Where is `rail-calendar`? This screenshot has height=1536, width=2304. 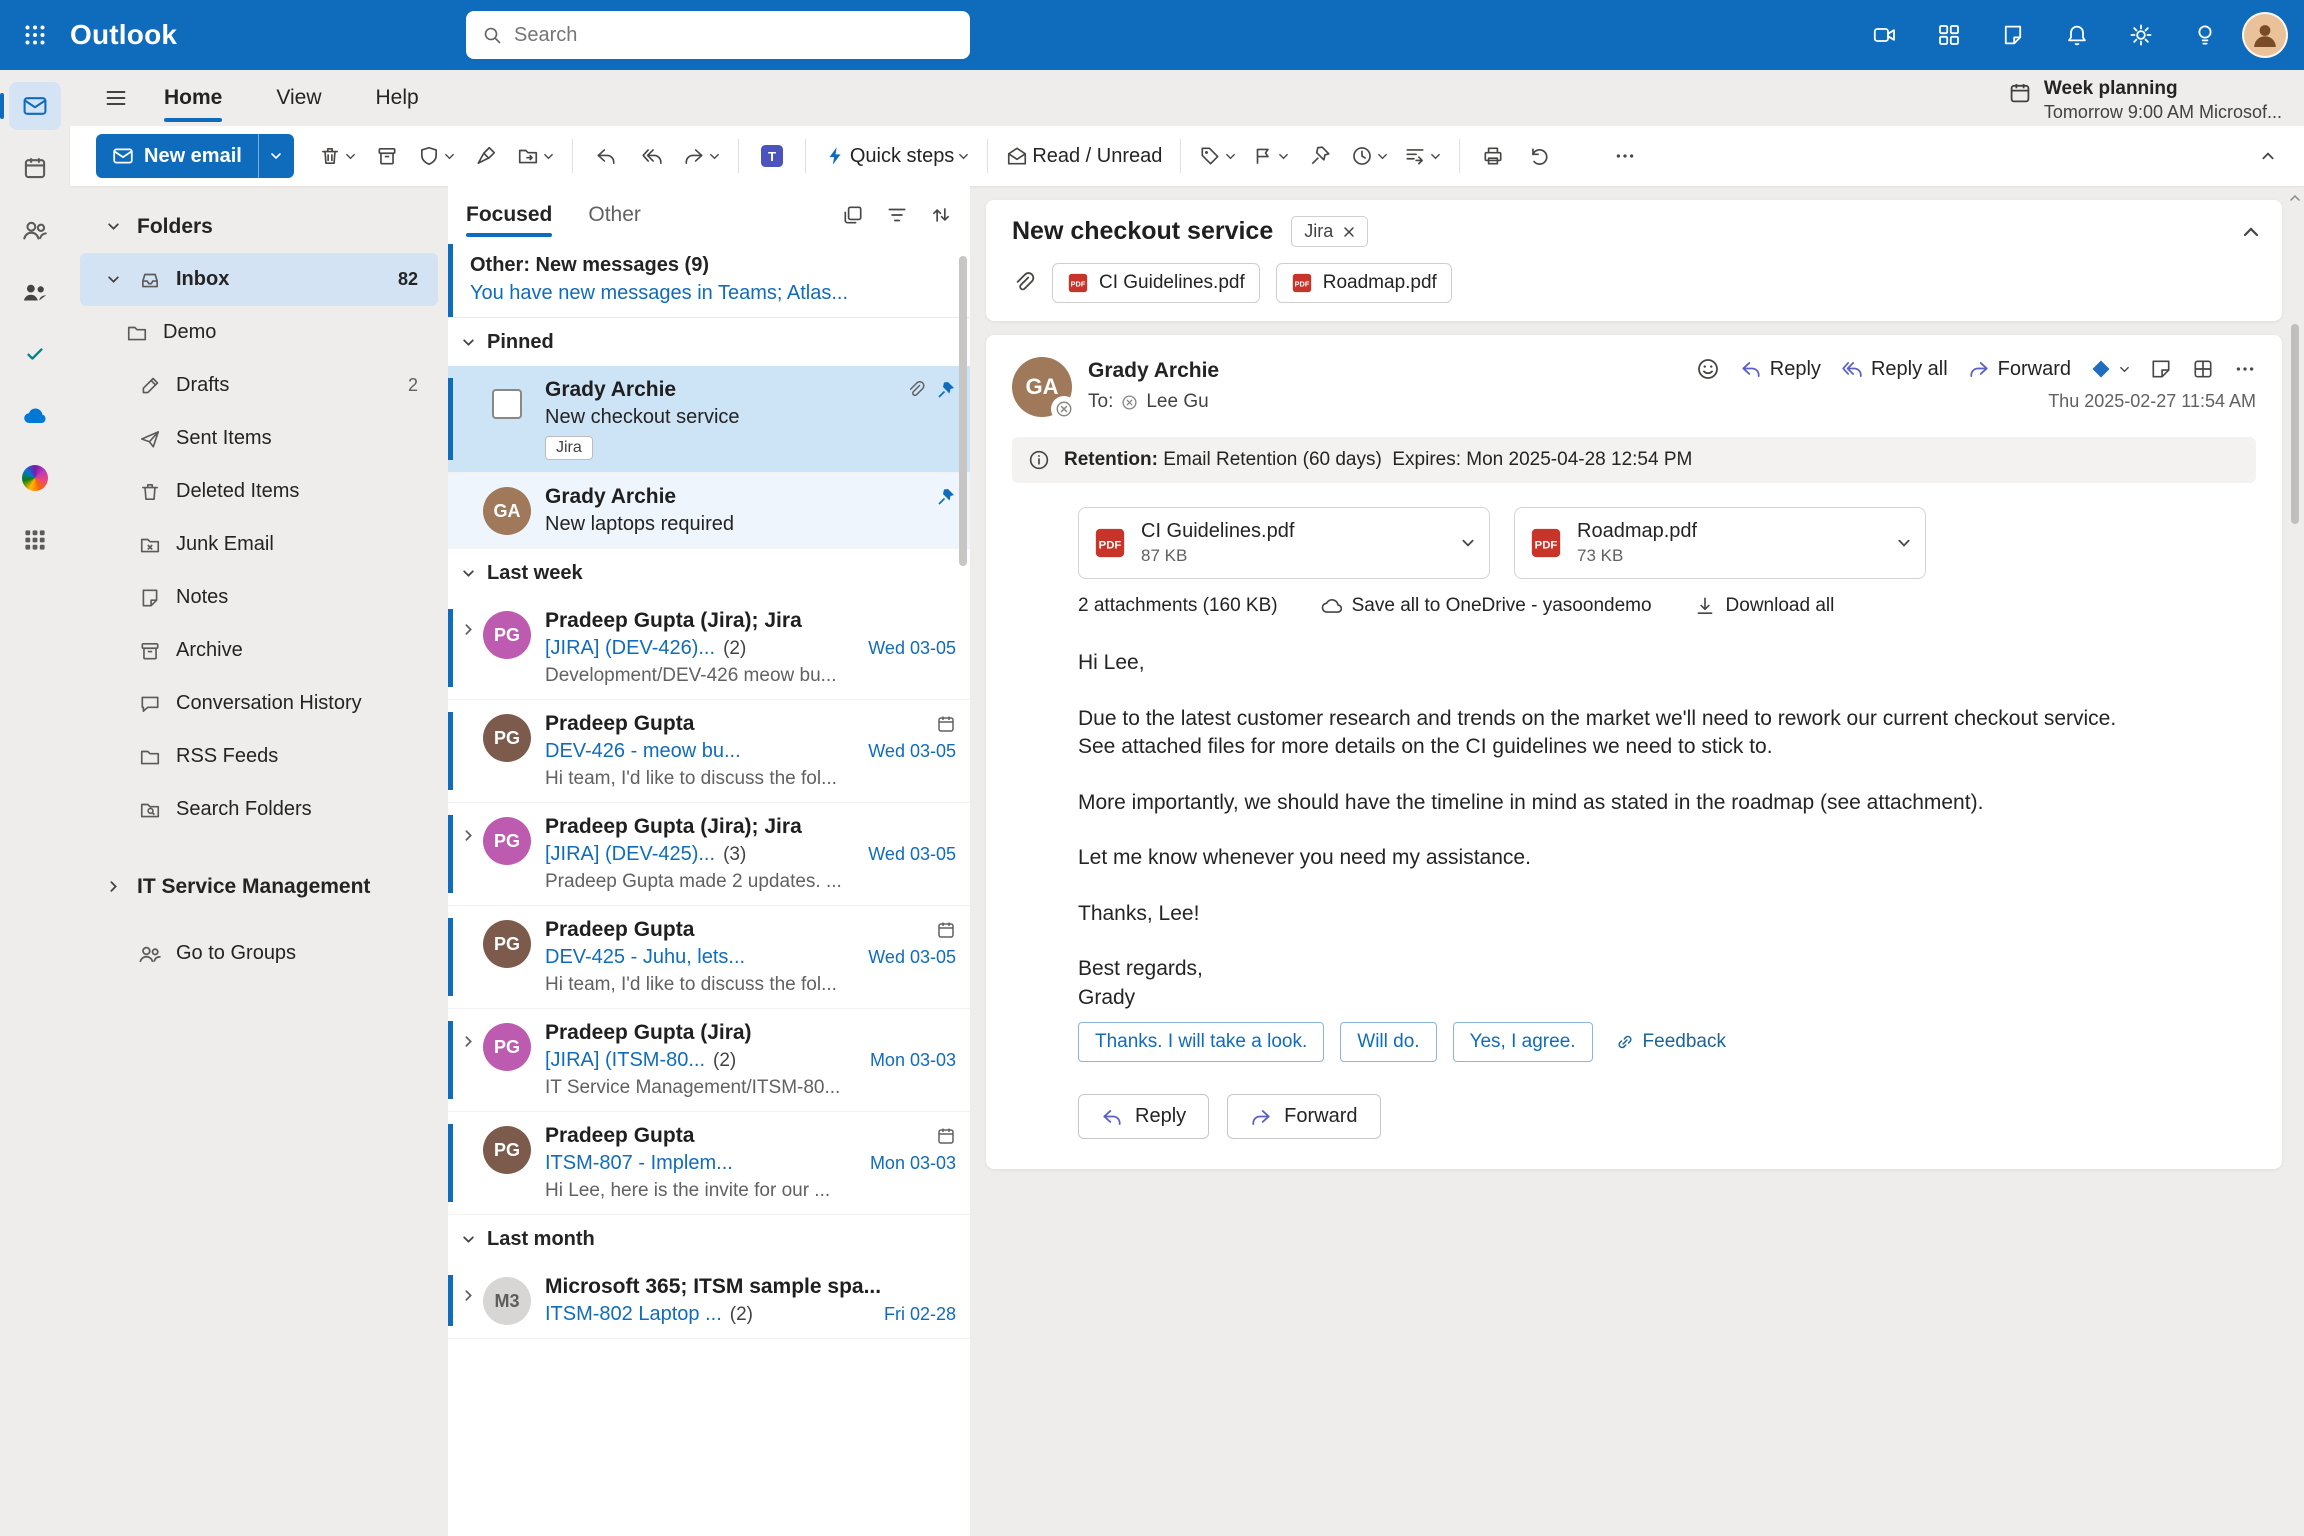
rail-calendar is located at coordinates (35, 168).